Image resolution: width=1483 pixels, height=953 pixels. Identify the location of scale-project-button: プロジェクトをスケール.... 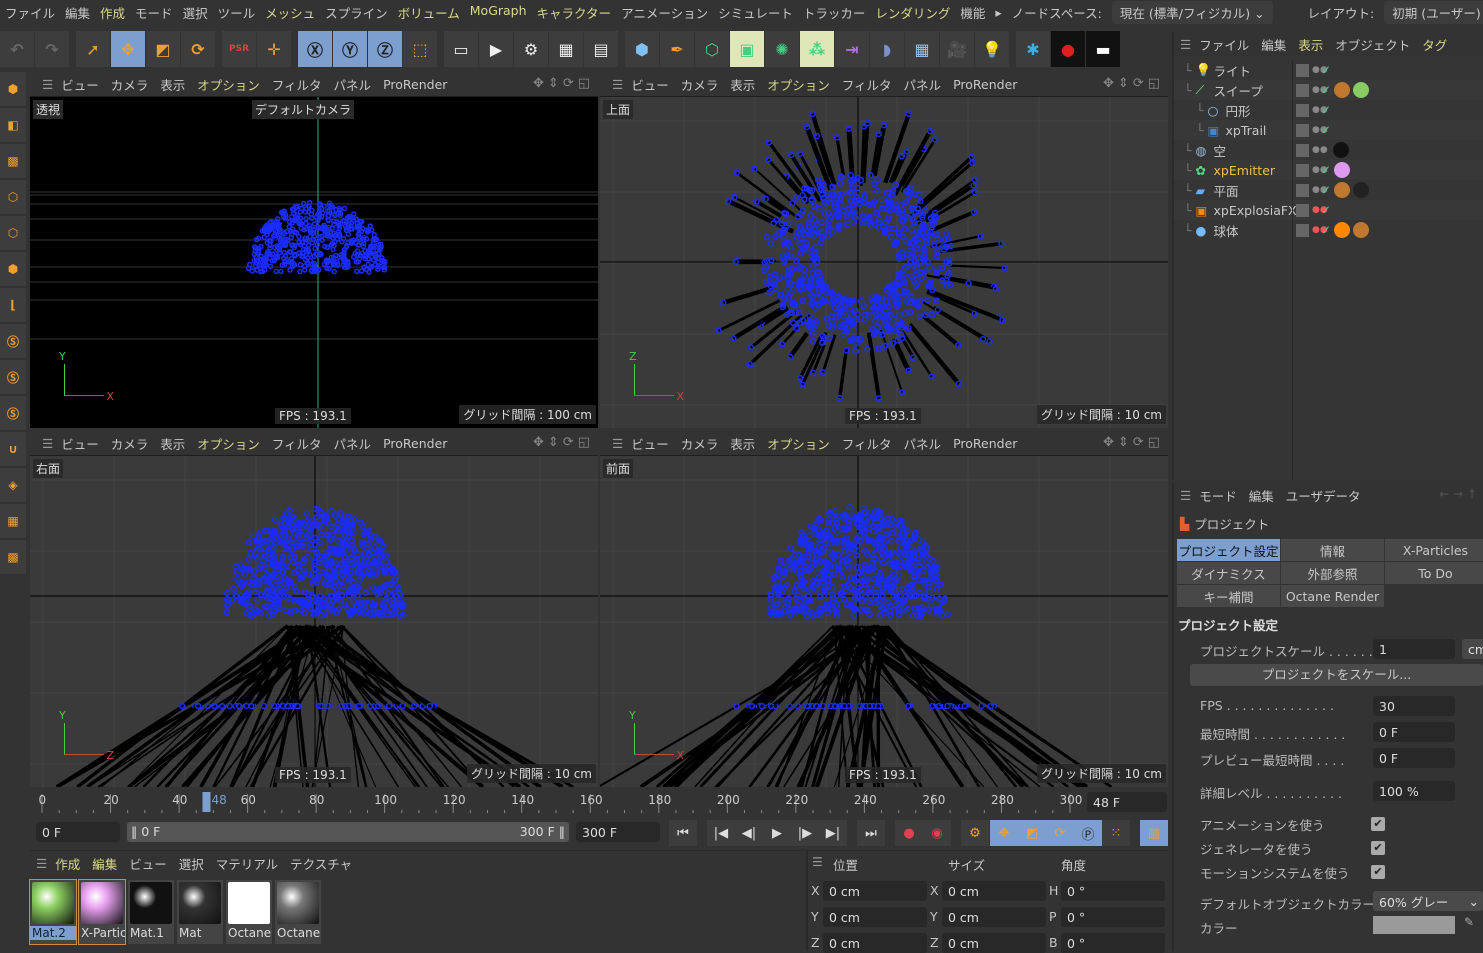
(1336, 675).